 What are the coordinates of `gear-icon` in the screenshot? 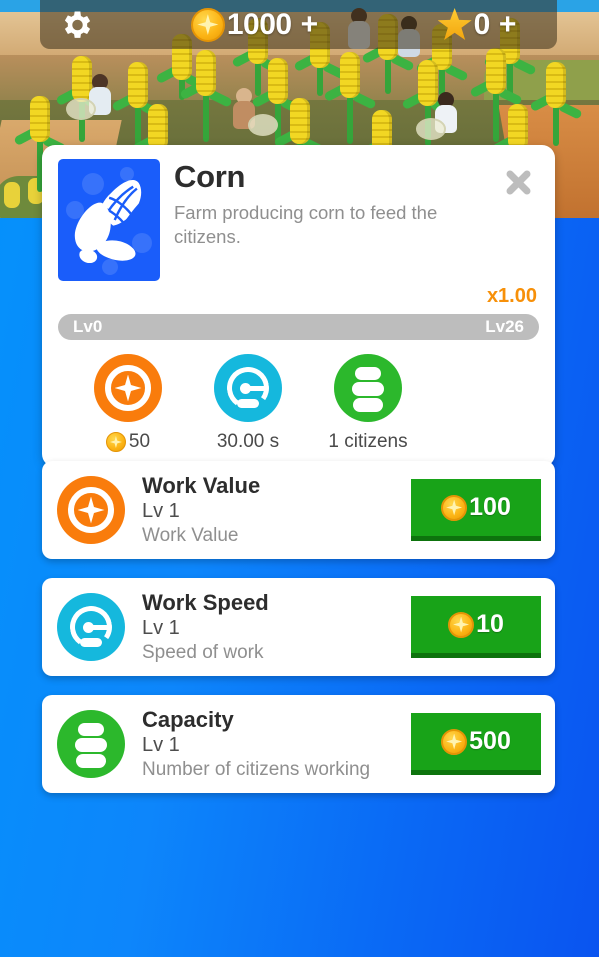 It's located at (77, 24).